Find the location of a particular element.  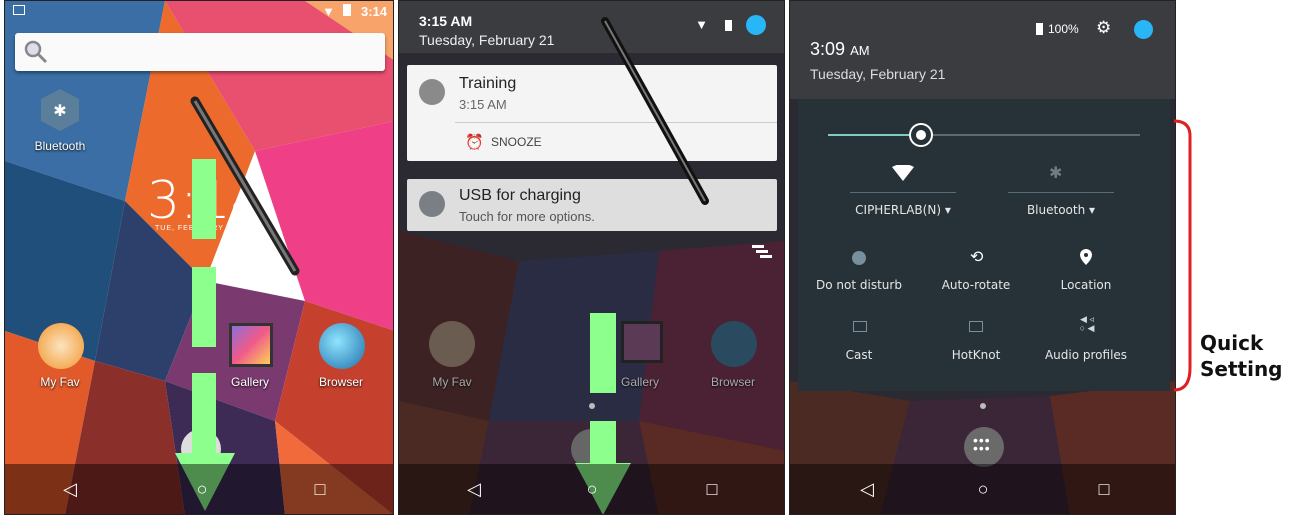

audio-profiles-icon: ◀ ◃ ○ ◀ is located at coordinates (1087, 323).